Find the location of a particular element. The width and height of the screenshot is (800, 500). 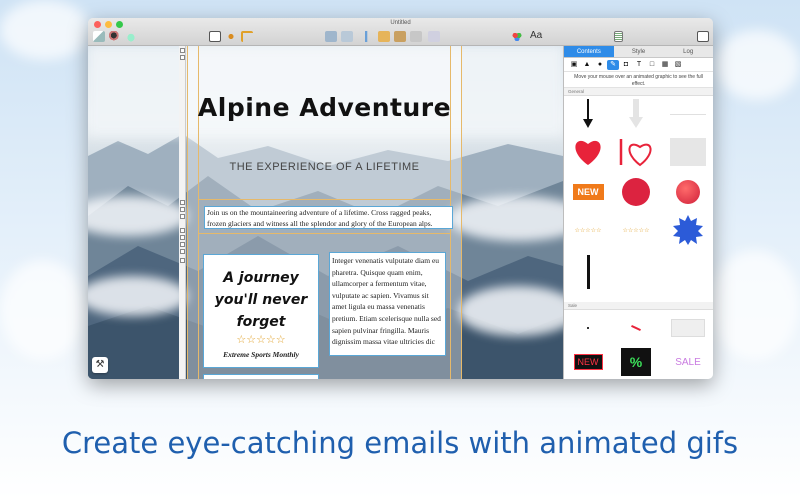

triangle-type-icon: ▲ is located at coordinates (587, 65).